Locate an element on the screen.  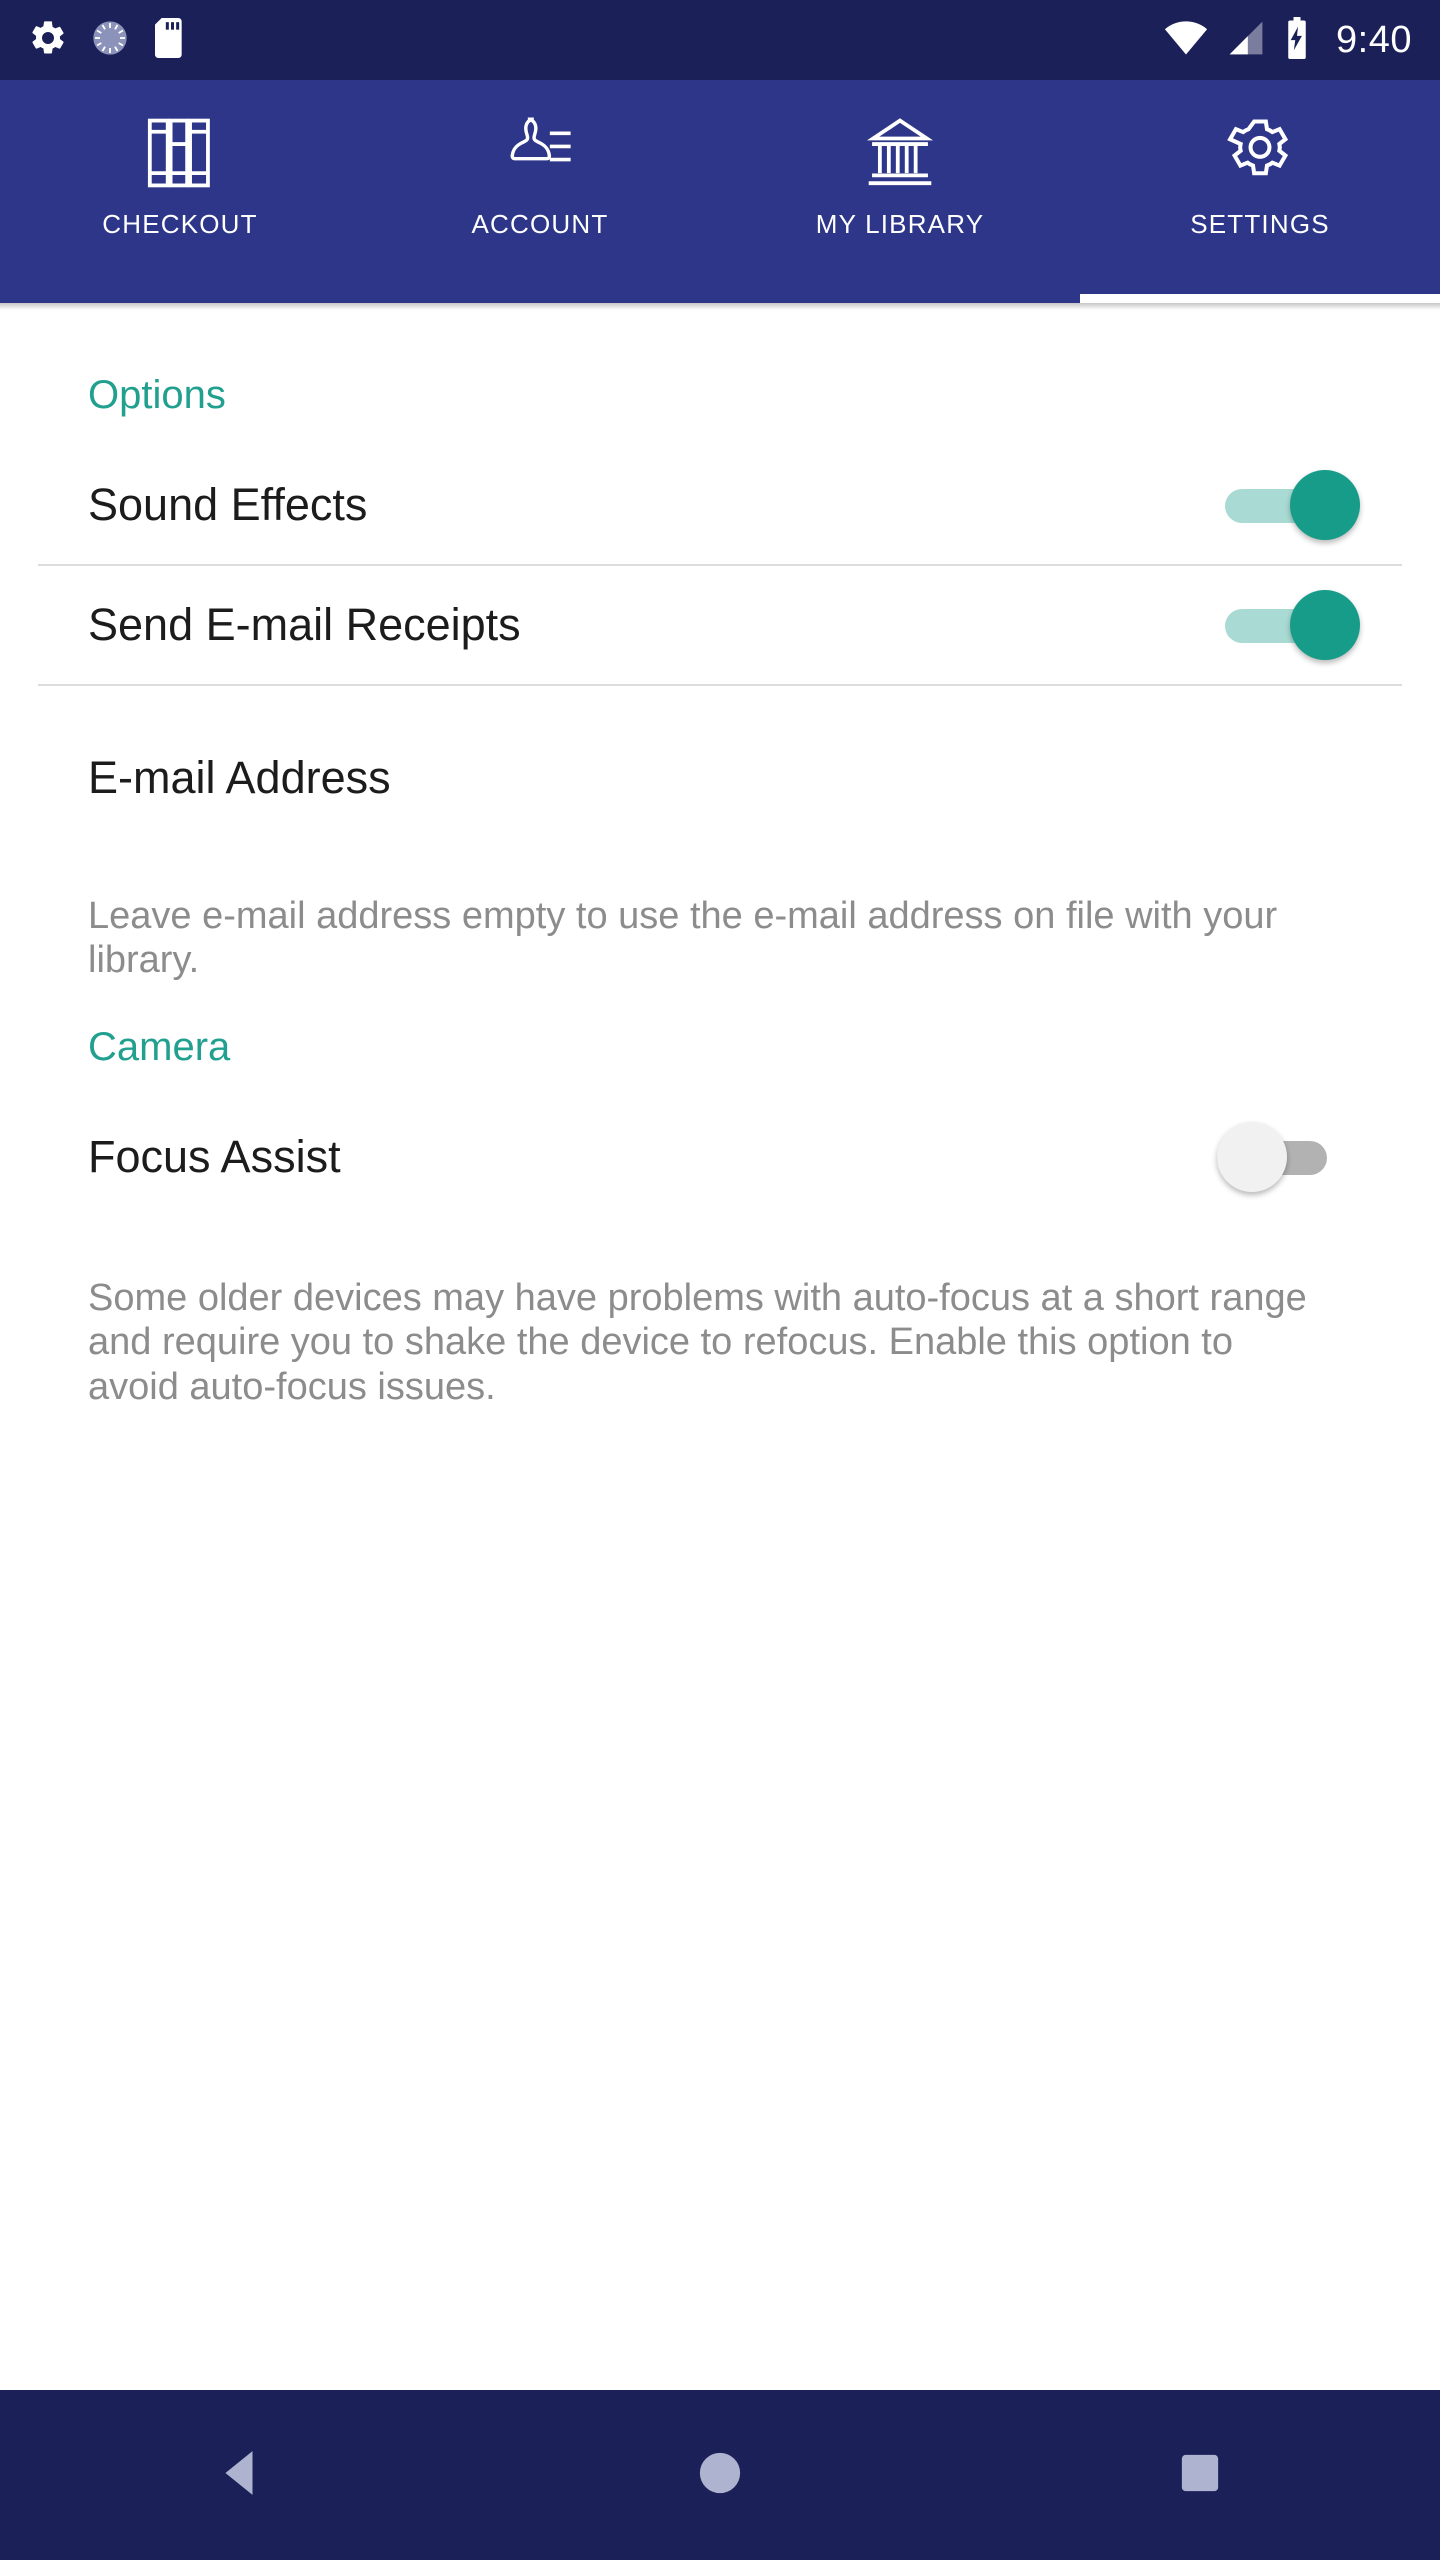
home-button is located at coordinates (720, 2475).